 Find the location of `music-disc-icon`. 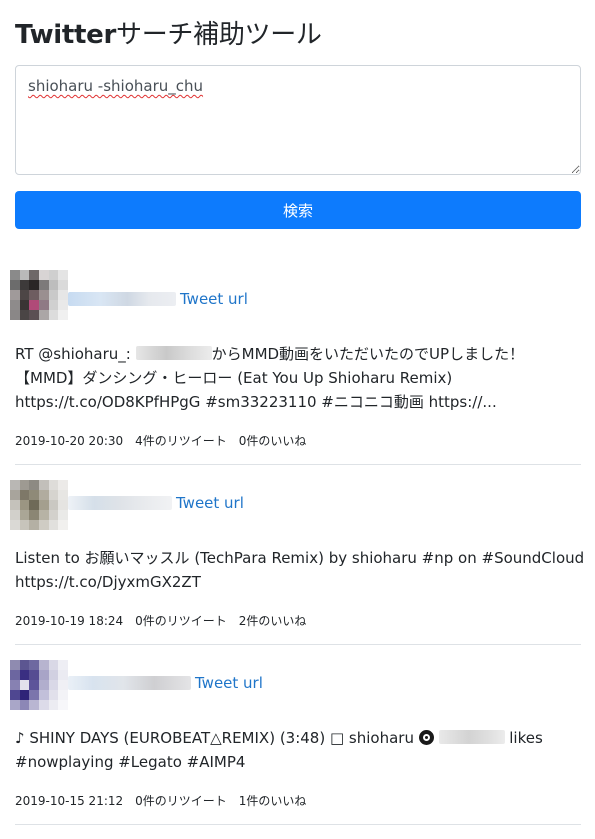

music-disc-icon is located at coordinates (426, 737).